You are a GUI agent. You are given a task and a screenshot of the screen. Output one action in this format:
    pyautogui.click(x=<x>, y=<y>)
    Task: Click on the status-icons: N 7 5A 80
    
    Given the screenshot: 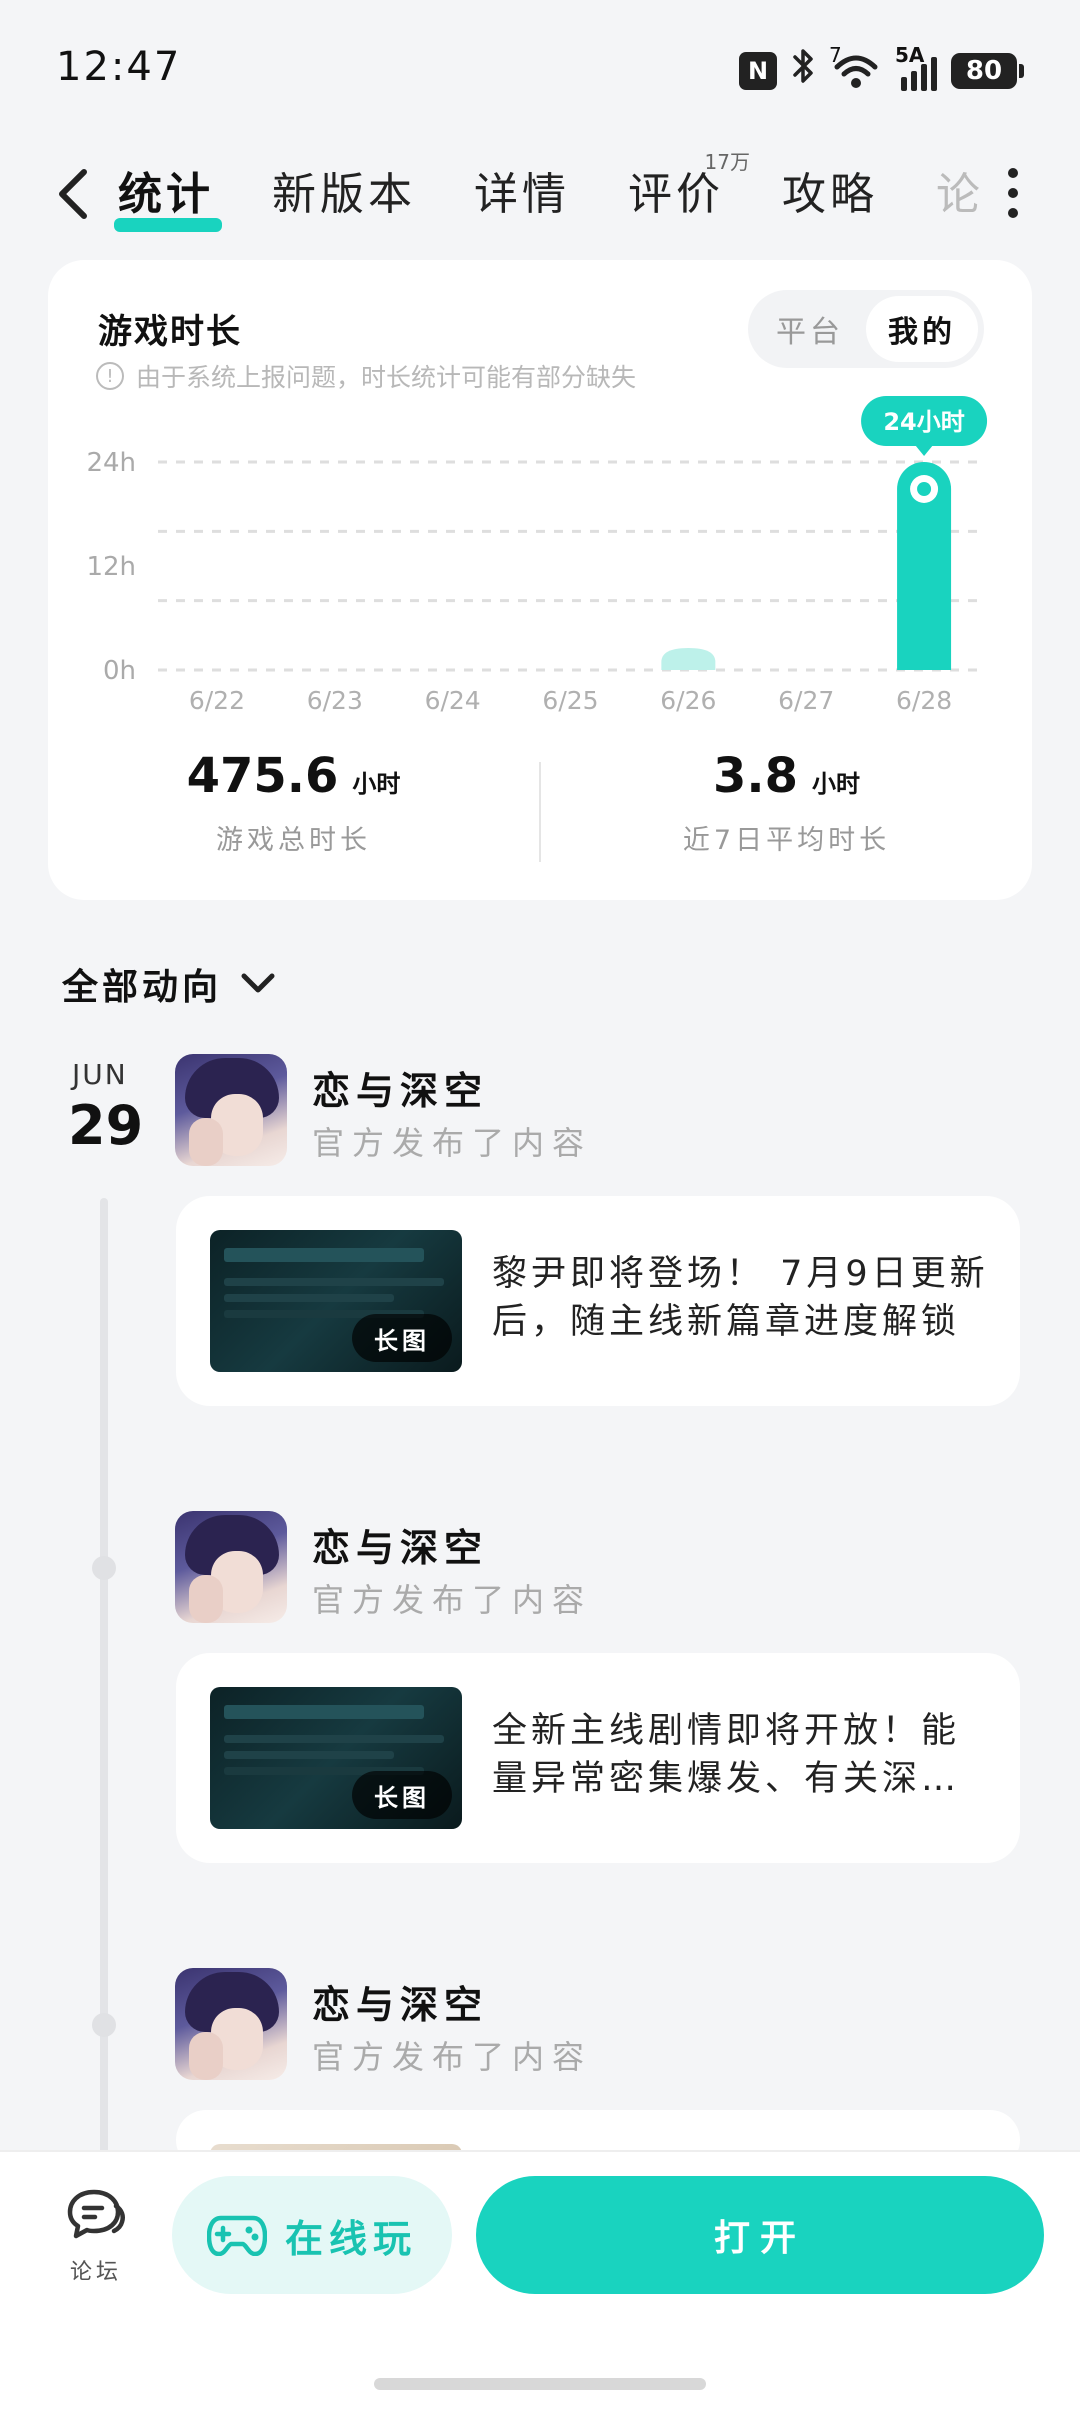 What is the action you would take?
    pyautogui.click(x=881, y=69)
    